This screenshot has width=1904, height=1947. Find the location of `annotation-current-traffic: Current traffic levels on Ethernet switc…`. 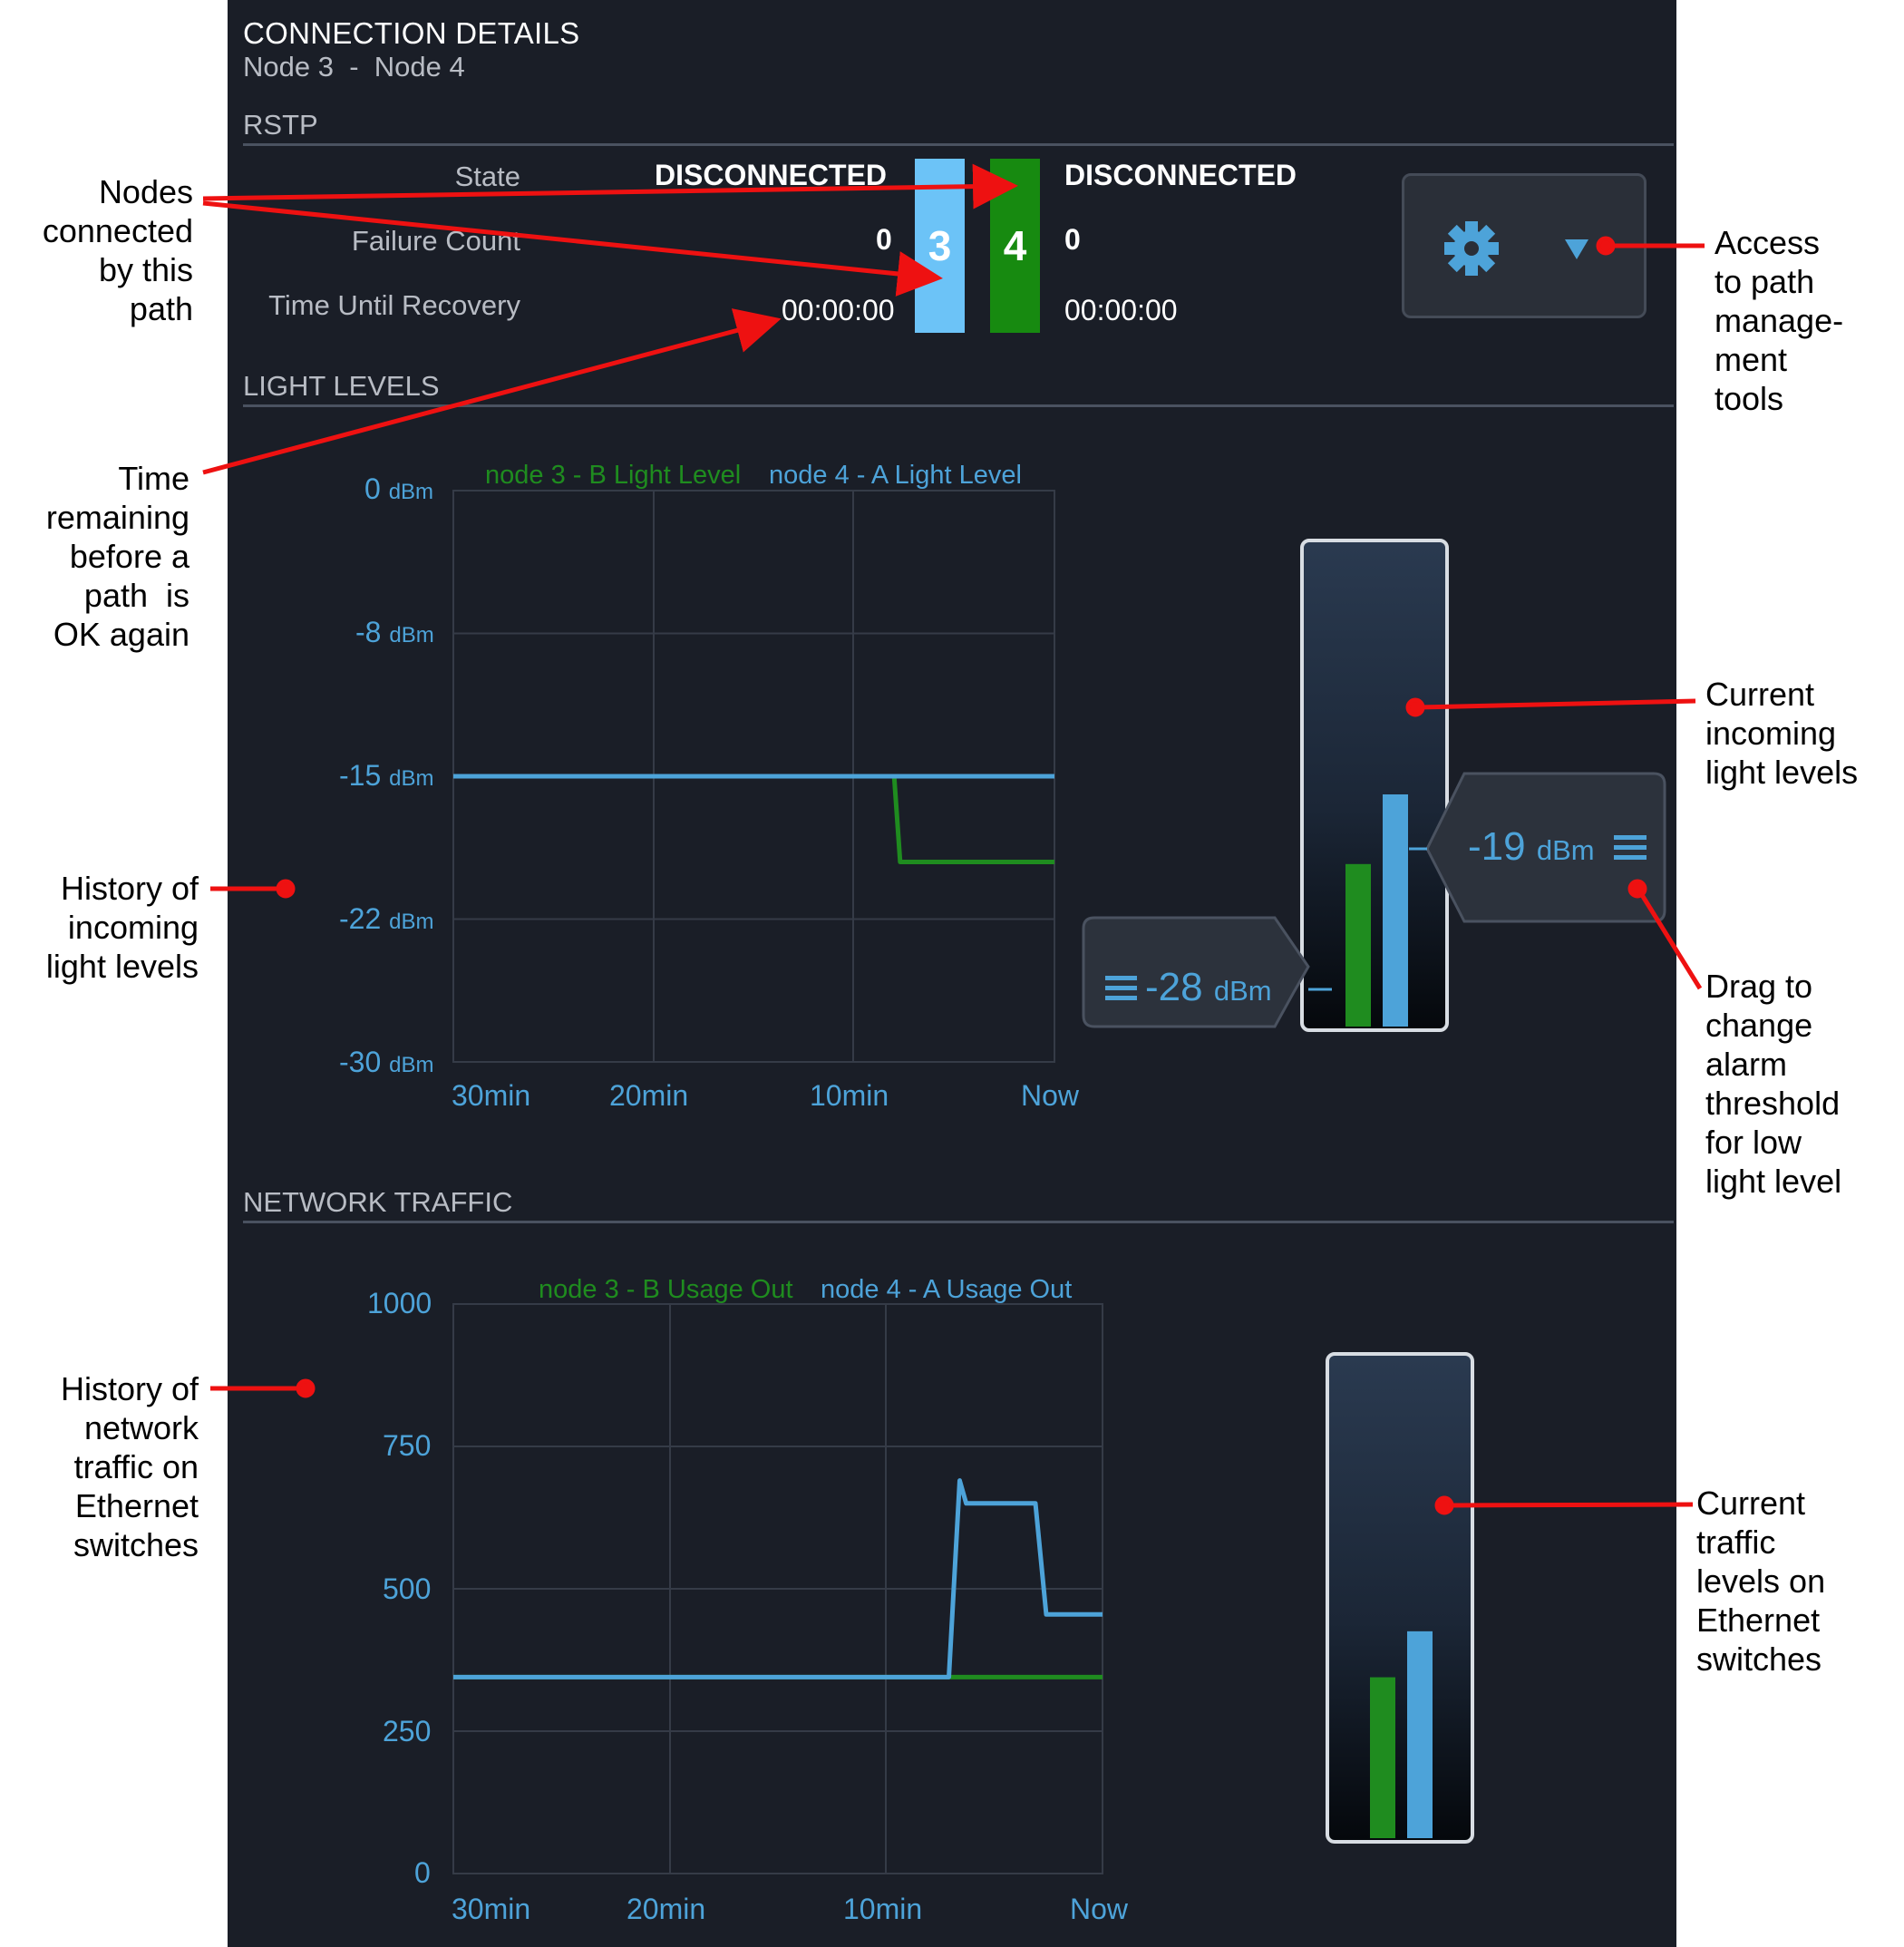

annotation-current-traffic: Current traffic levels on Ethernet switc… is located at coordinates (1761, 1581).